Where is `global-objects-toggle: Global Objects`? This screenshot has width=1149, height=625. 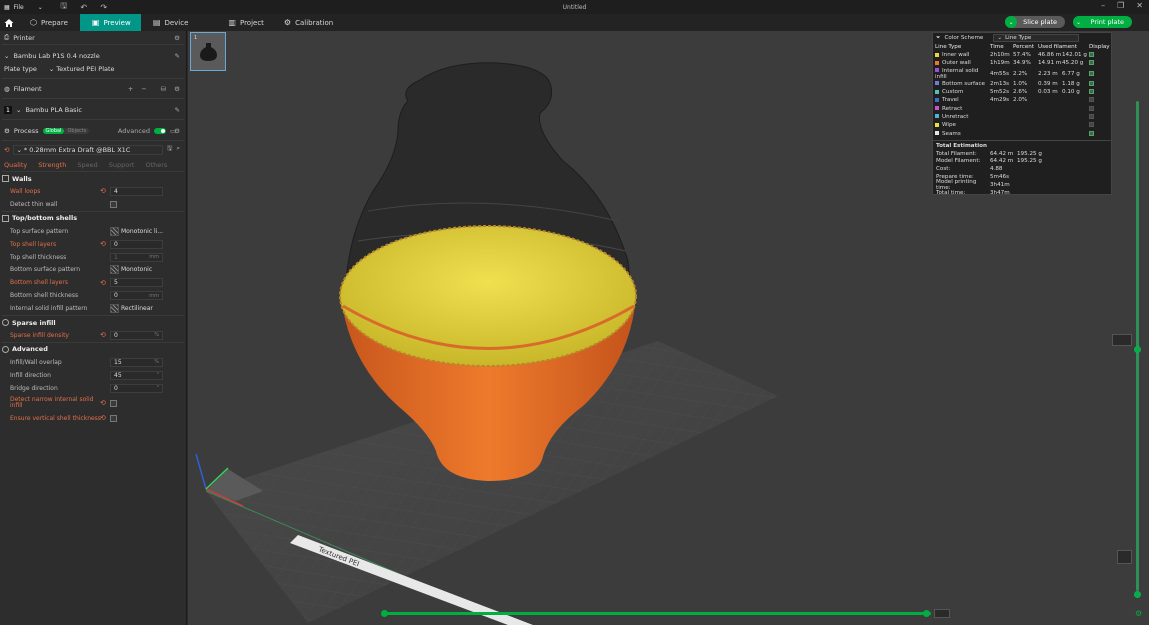 global-objects-toggle: Global Objects is located at coordinates (66, 130).